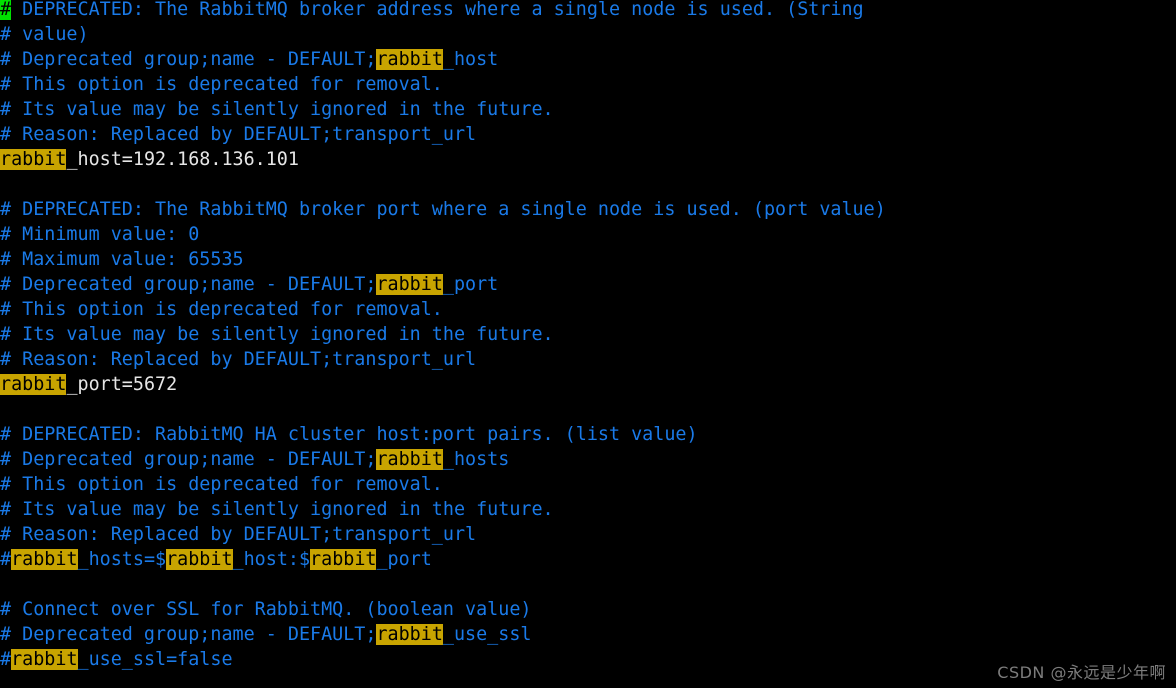  What do you see at coordinates (44, 34) in the screenshot?
I see `comment-text: # value)` at bounding box center [44, 34].